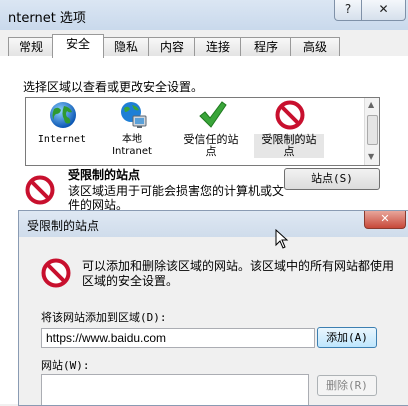  What do you see at coordinates (62, 131) in the screenshot?
I see `zone-internet: Internet` at bounding box center [62, 131].